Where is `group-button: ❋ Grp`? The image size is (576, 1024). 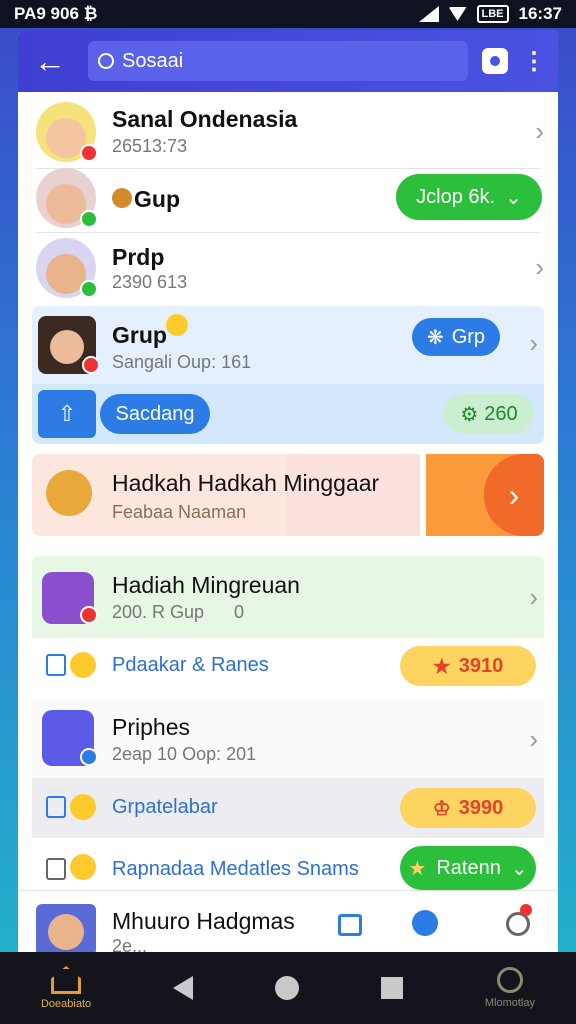
group-button: ❋ Grp is located at coordinates (456, 337).